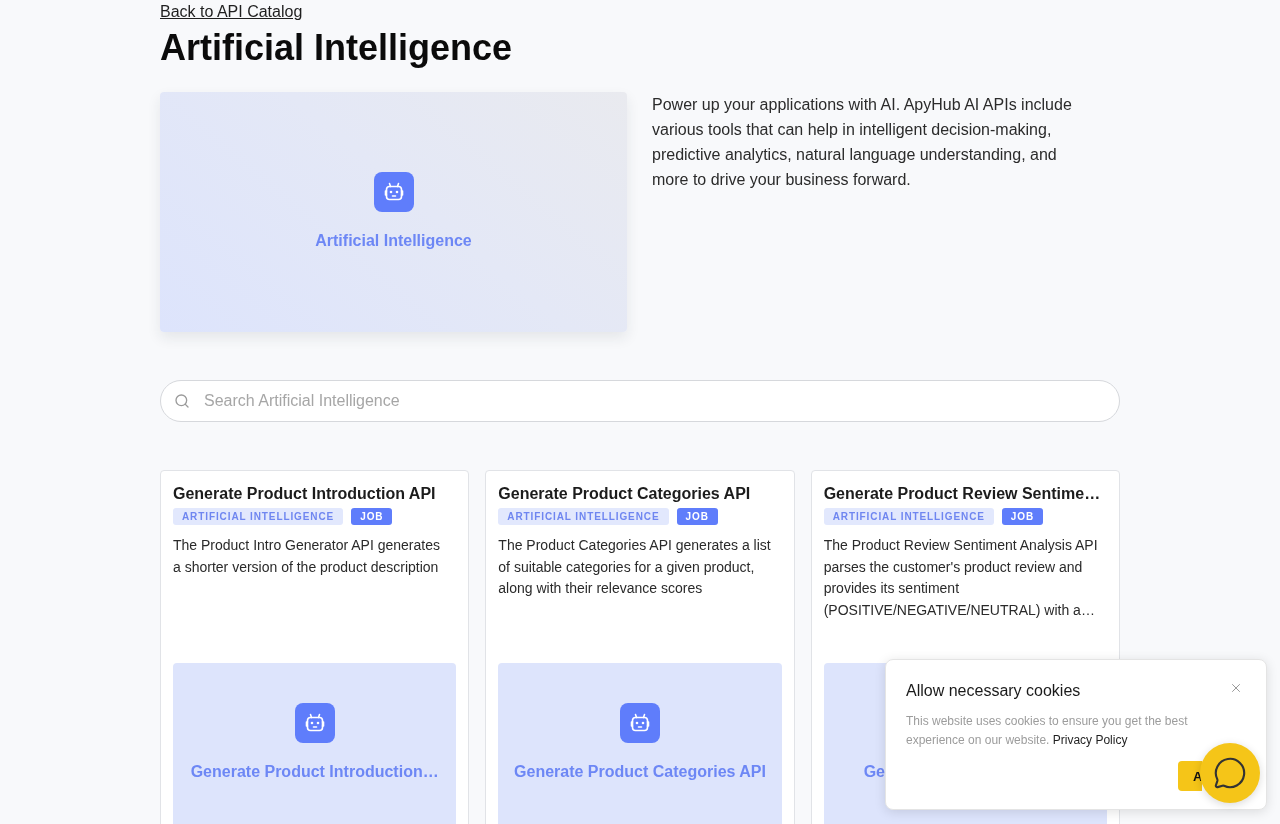 This screenshot has height=824, width=1280. I want to click on card-description: The Product Intro Generator API generates a shorter version of the product description, so click(307, 556).